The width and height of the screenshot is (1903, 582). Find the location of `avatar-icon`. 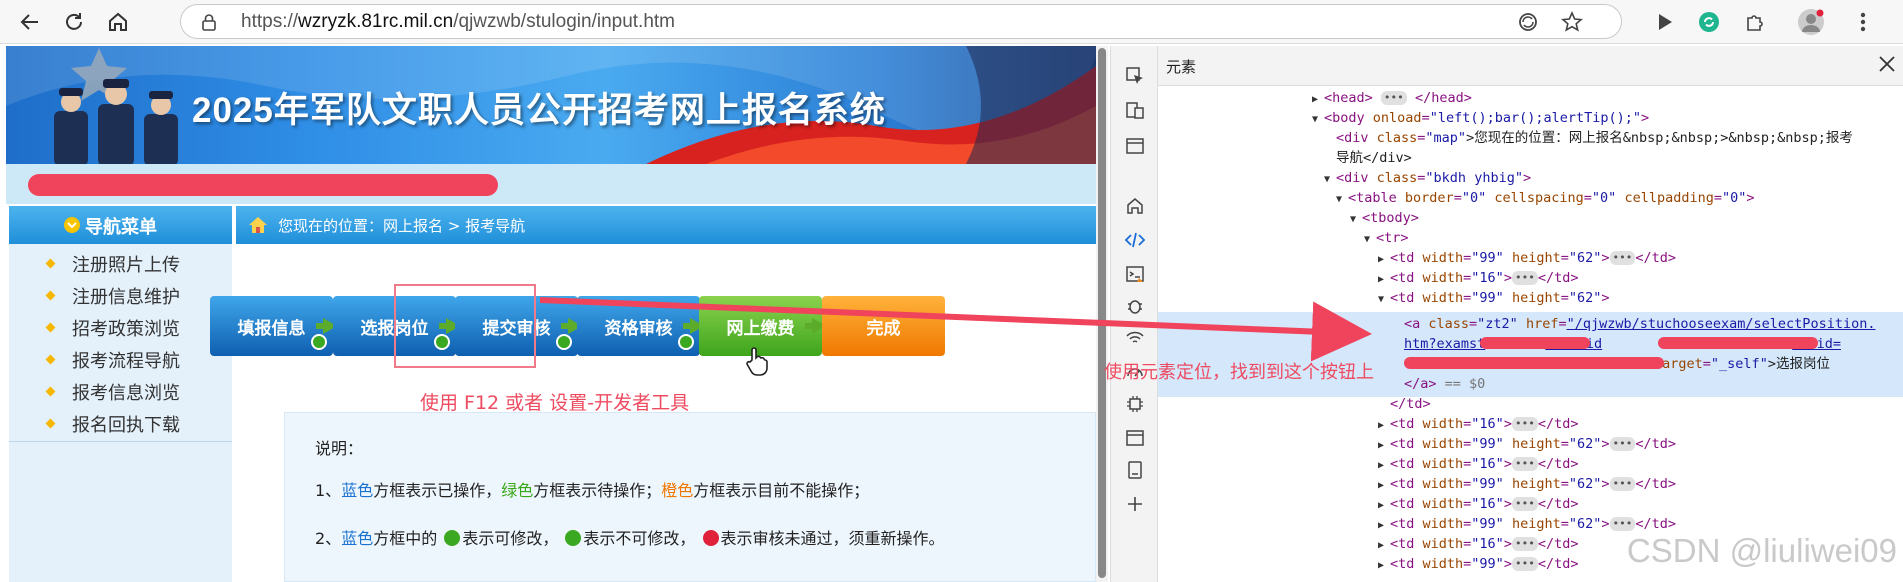

avatar-icon is located at coordinates (1811, 22).